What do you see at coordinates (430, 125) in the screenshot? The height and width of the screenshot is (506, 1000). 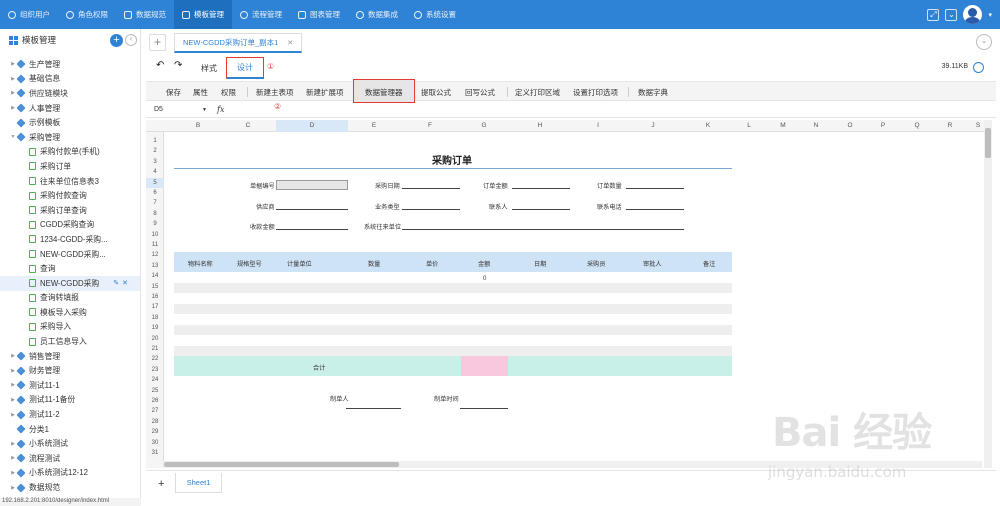 I see `column-header: F` at bounding box center [430, 125].